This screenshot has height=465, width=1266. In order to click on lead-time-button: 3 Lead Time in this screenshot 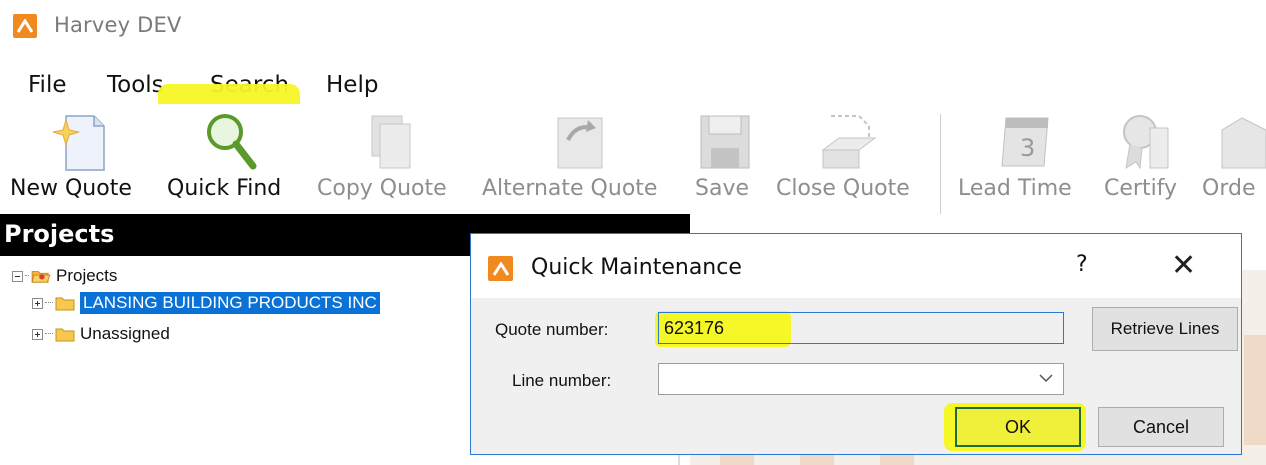, I will do `click(1023, 159)`.